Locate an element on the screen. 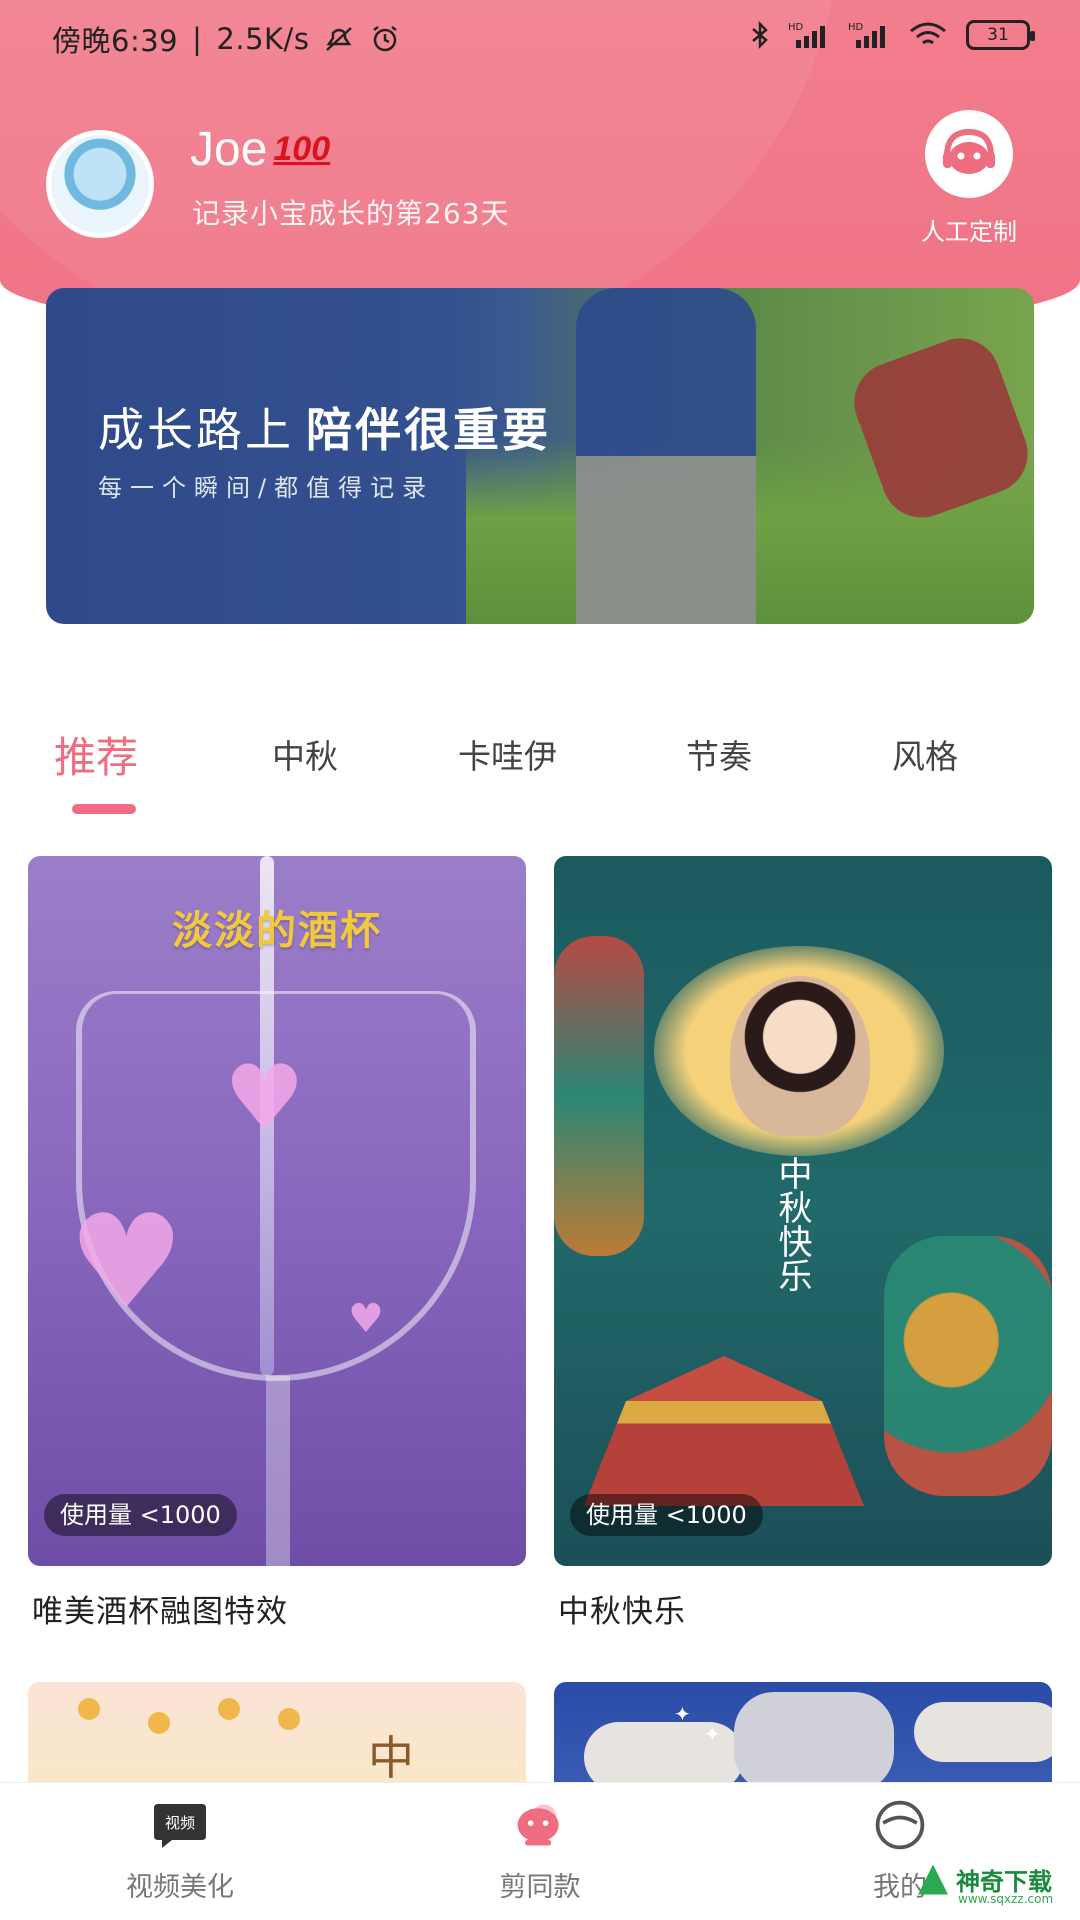 Image resolution: width=1080 pixels, height=1920 pixels. thumbnail-caption: 中 is located at coordinates (391, 1758).